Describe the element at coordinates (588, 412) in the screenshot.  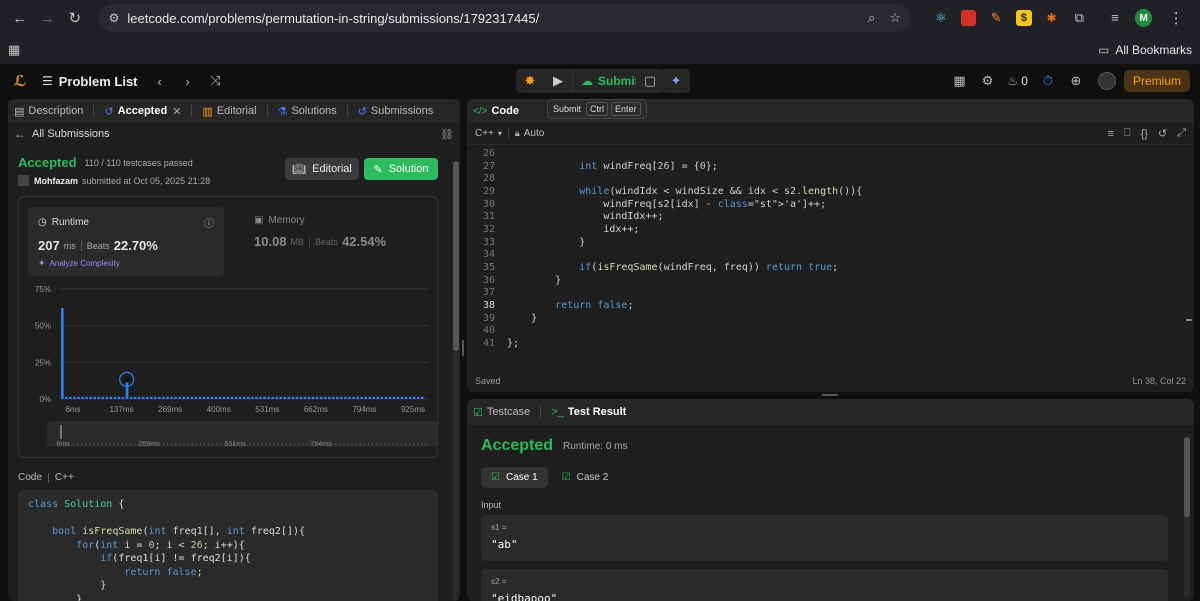
I see `tab-test-result: >_ Test Result` at that location.